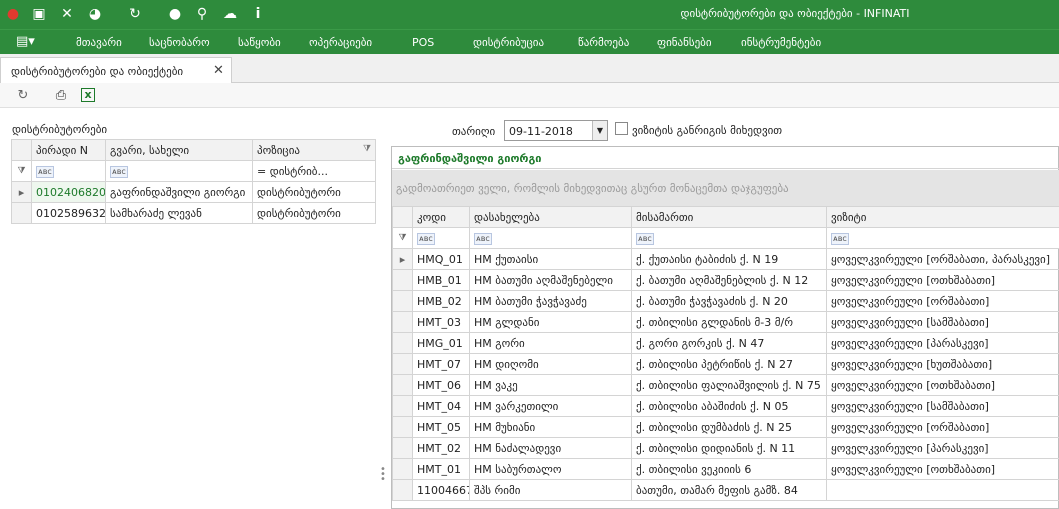 Image resolution: width=1059 pixels, height=509 pixels. What do you see at coordinates (179, 42) in the screenshot?
I see `menu-item-reference: საცნობარო` at bounding box center [179, 42].